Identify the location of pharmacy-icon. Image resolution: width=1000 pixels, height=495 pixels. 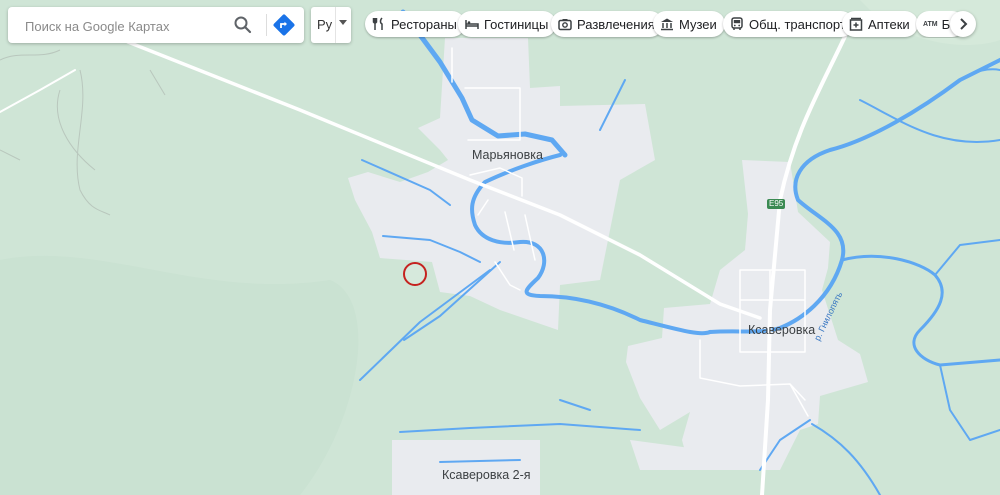
(856, 24).